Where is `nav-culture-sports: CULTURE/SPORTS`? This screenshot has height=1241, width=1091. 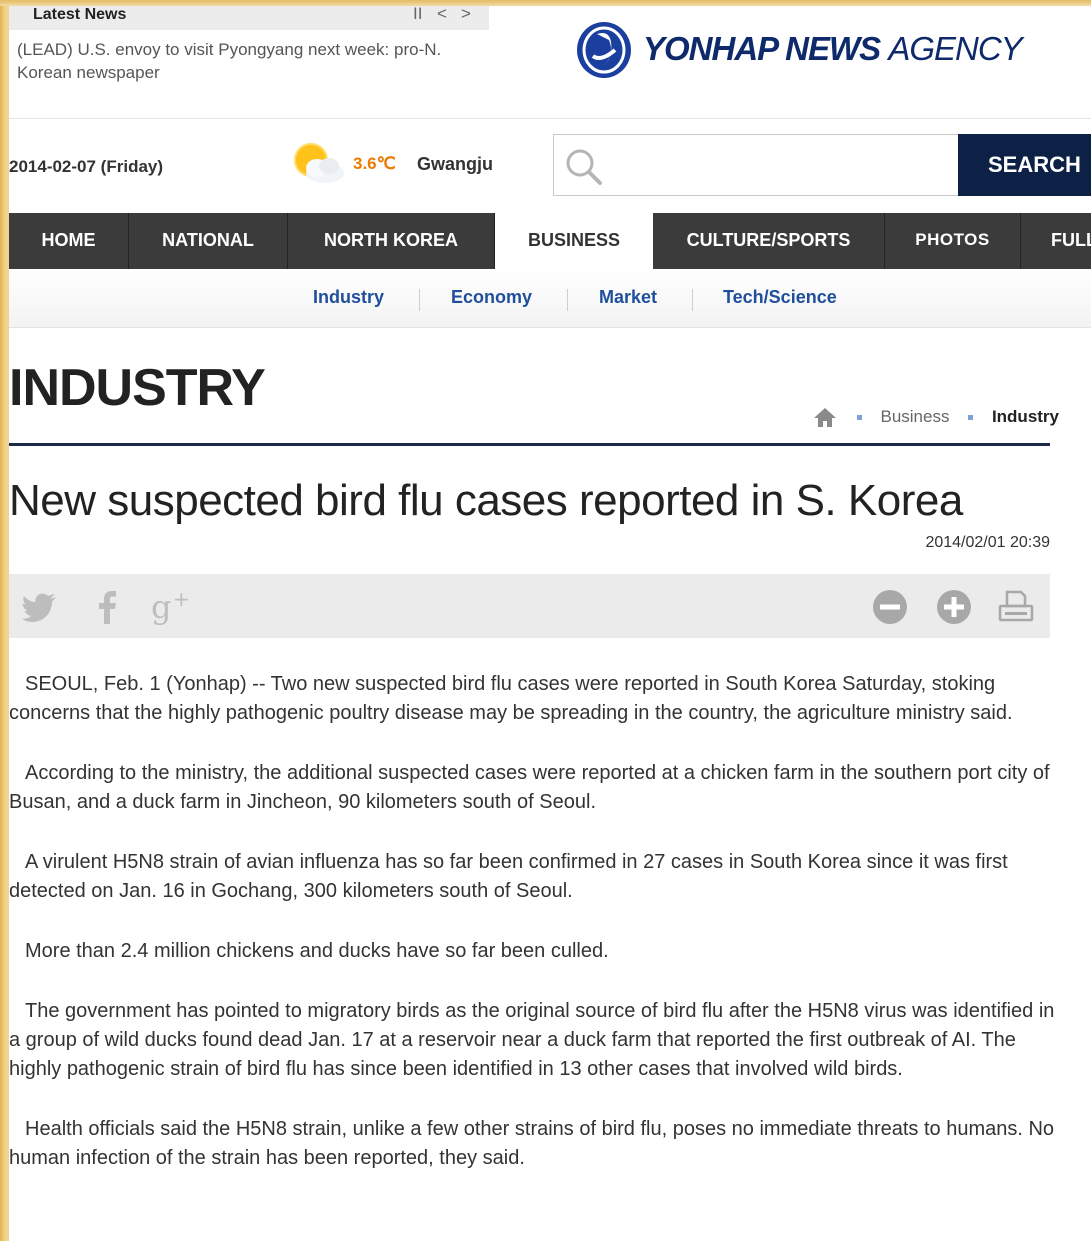 nav-culture-sports: CULTURE/SPORTS is located at coordinates (769, 241).